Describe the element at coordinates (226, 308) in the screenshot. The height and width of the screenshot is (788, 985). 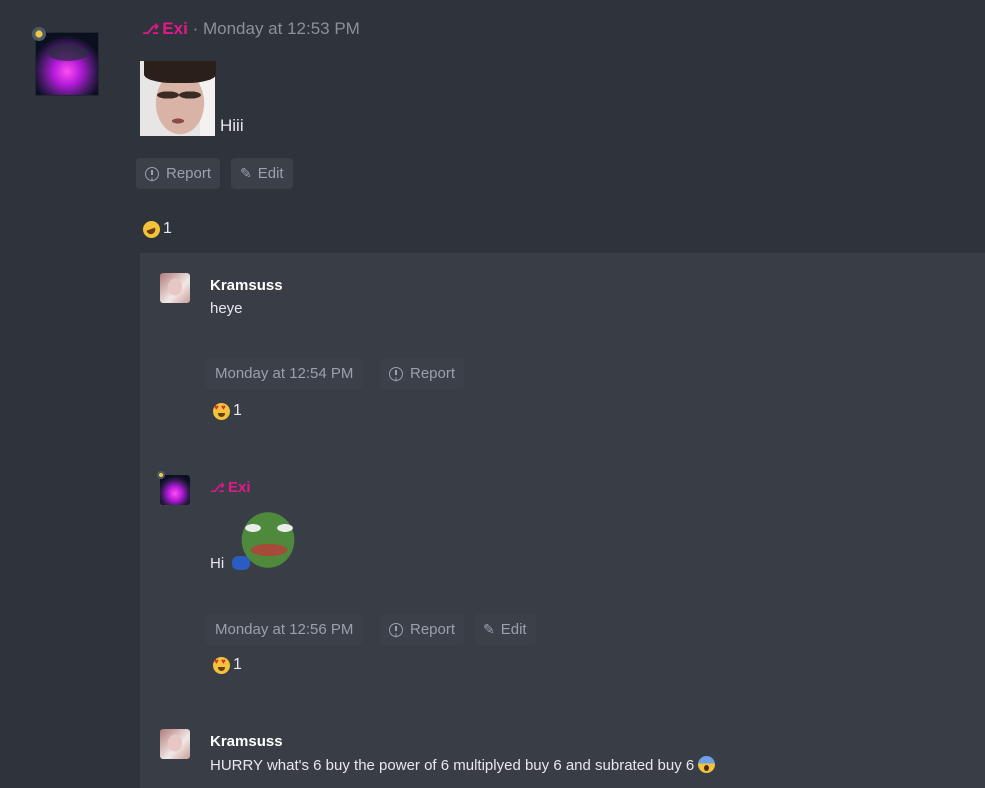
I see `reply-text: heye` at that location.